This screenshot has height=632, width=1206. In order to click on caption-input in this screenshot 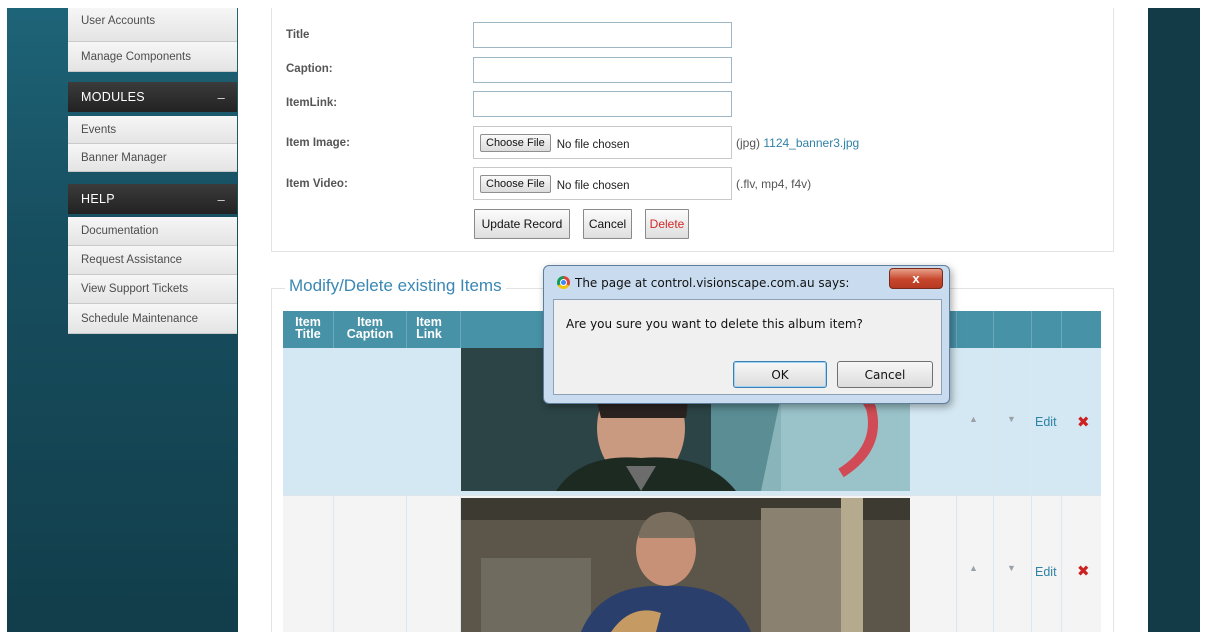, I will do `click(602, 70)`.